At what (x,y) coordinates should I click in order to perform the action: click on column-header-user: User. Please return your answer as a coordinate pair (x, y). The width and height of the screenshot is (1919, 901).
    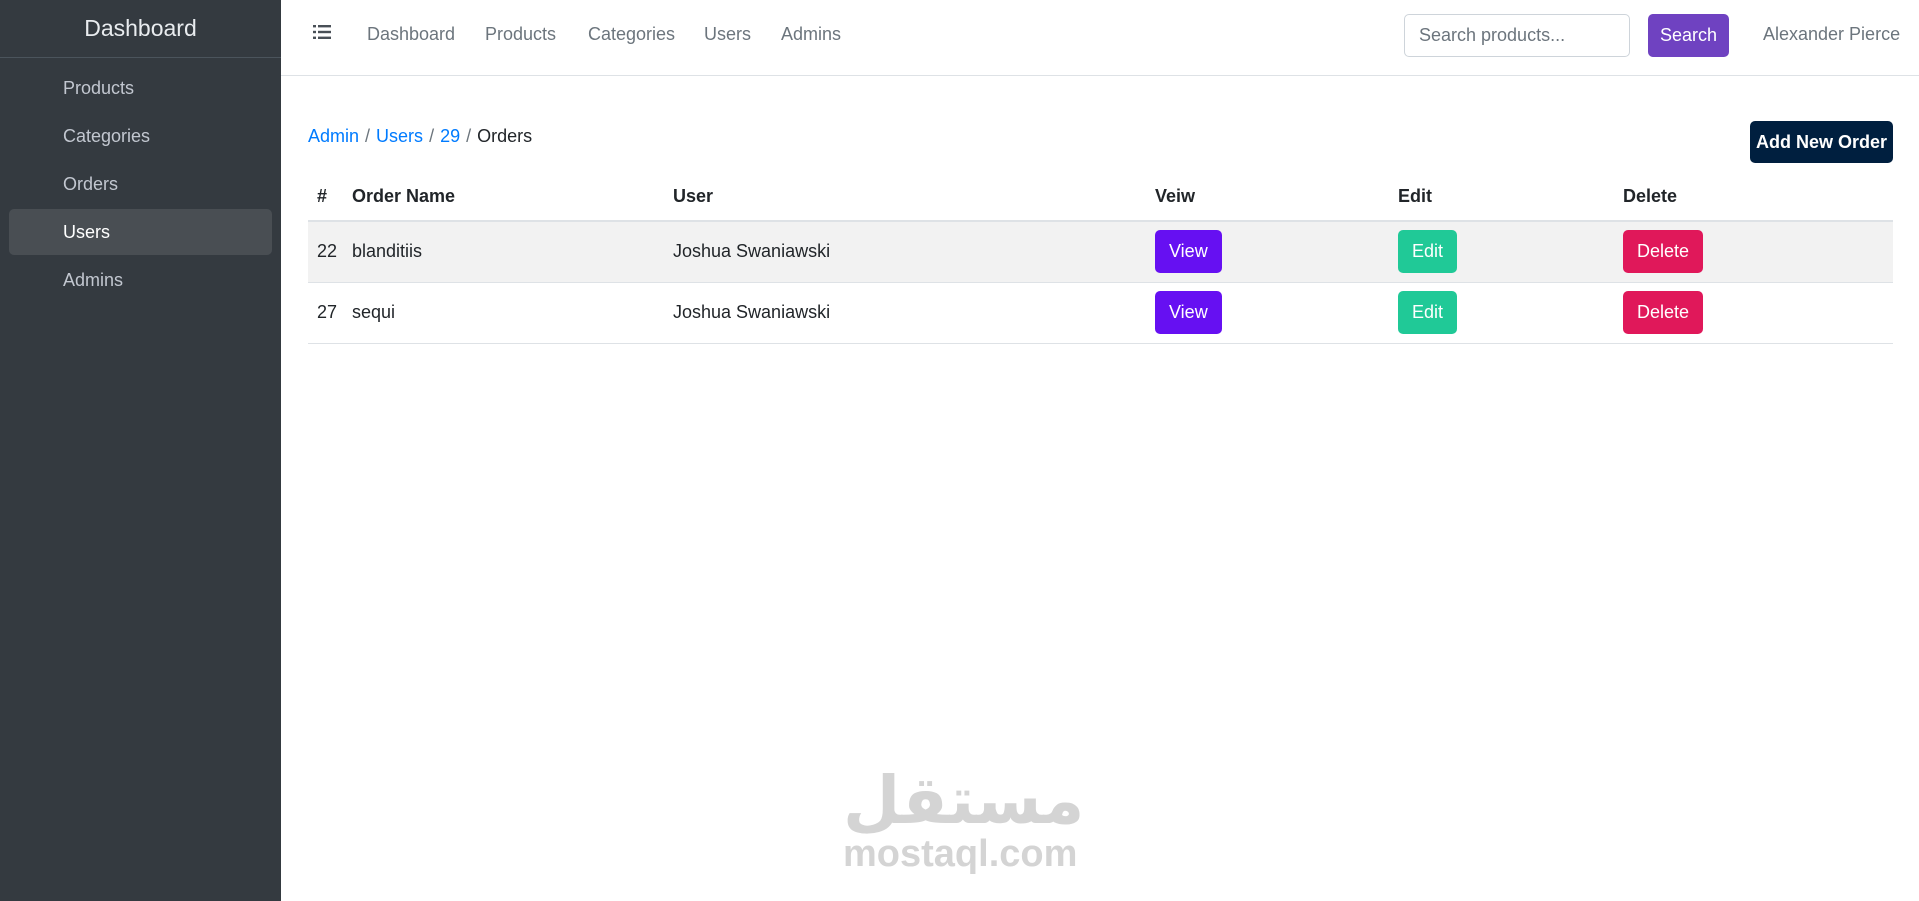
    Looking at the image, I should click on (905, 197).